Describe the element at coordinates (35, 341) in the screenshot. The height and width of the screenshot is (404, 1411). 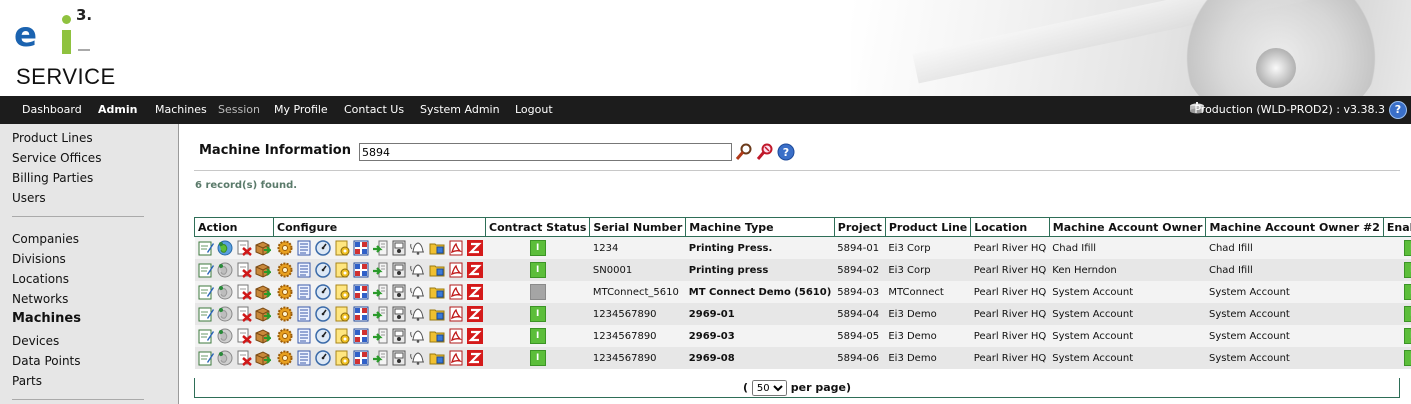
I see `sidebar-item-devices: Devices` at that location.